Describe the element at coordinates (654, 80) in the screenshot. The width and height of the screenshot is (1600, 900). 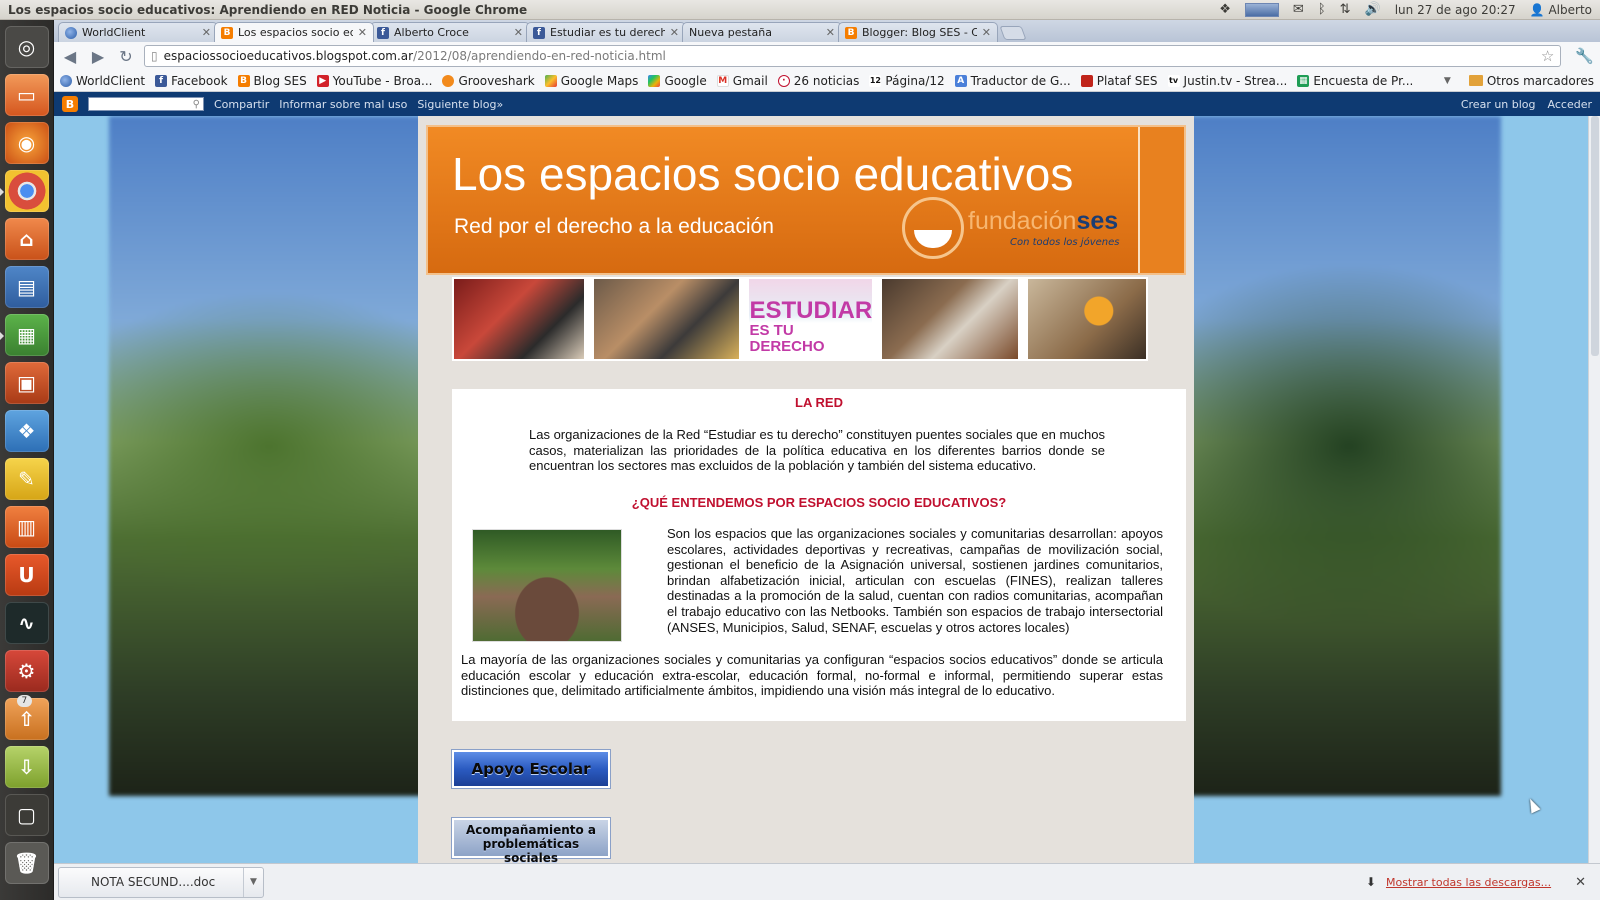
I see `google-icon` at that location.